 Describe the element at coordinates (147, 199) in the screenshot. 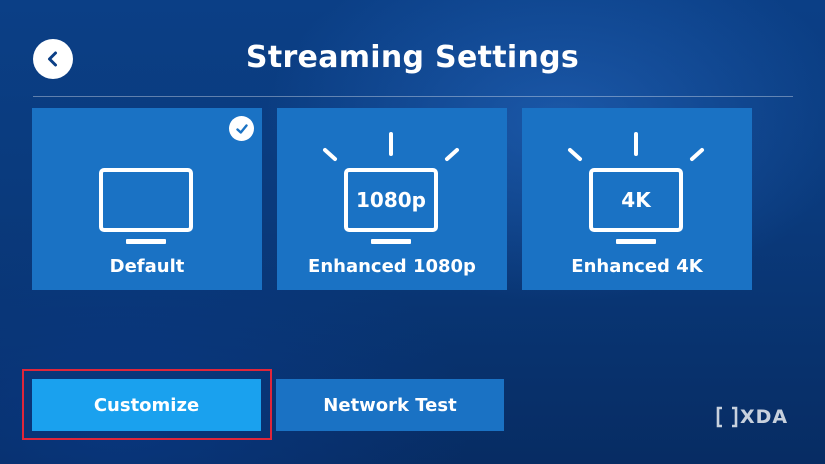

I see `preset-default-tile: Default` at that location.